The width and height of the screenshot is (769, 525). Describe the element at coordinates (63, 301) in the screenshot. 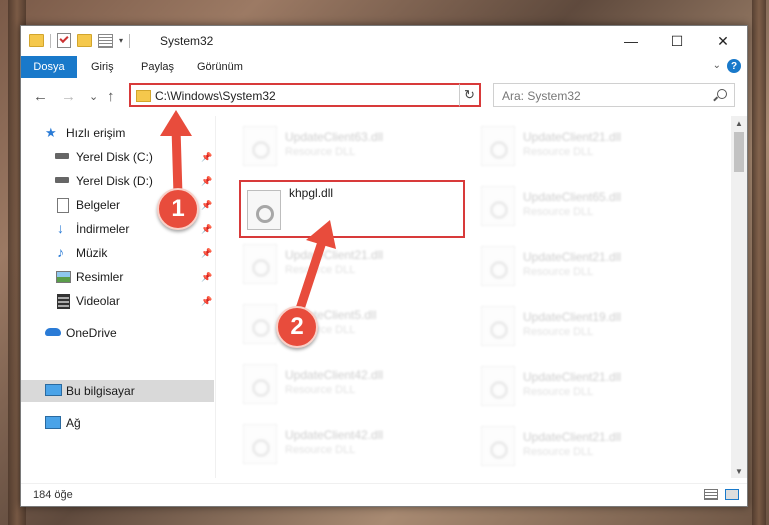

I see `video-icon` at that location.